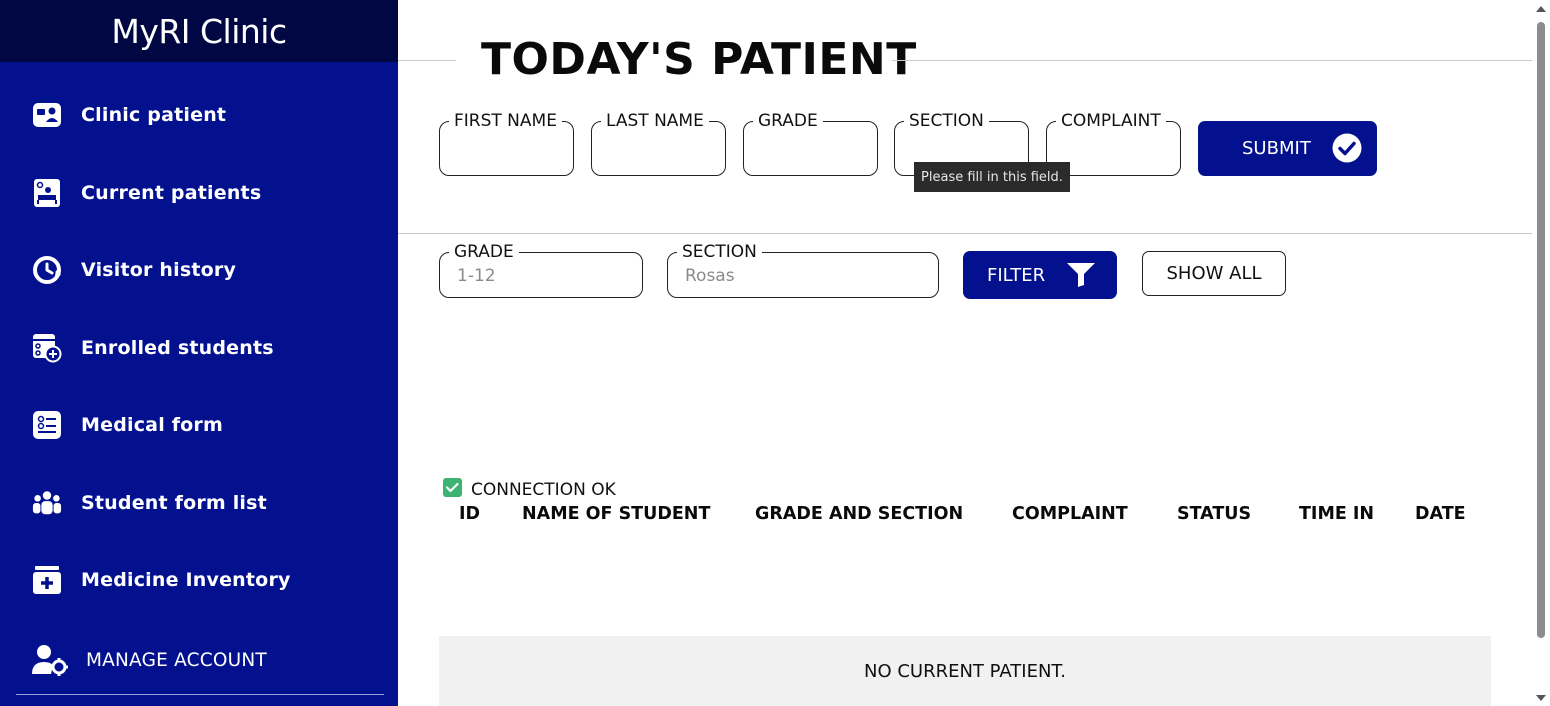 The height and width of the screenshot is (706, 1550). What do you see at coordinates (154, 115) in the screenshot?
I see `sidebar-item-label: Clinic patient` at bounding box center [154, 115].